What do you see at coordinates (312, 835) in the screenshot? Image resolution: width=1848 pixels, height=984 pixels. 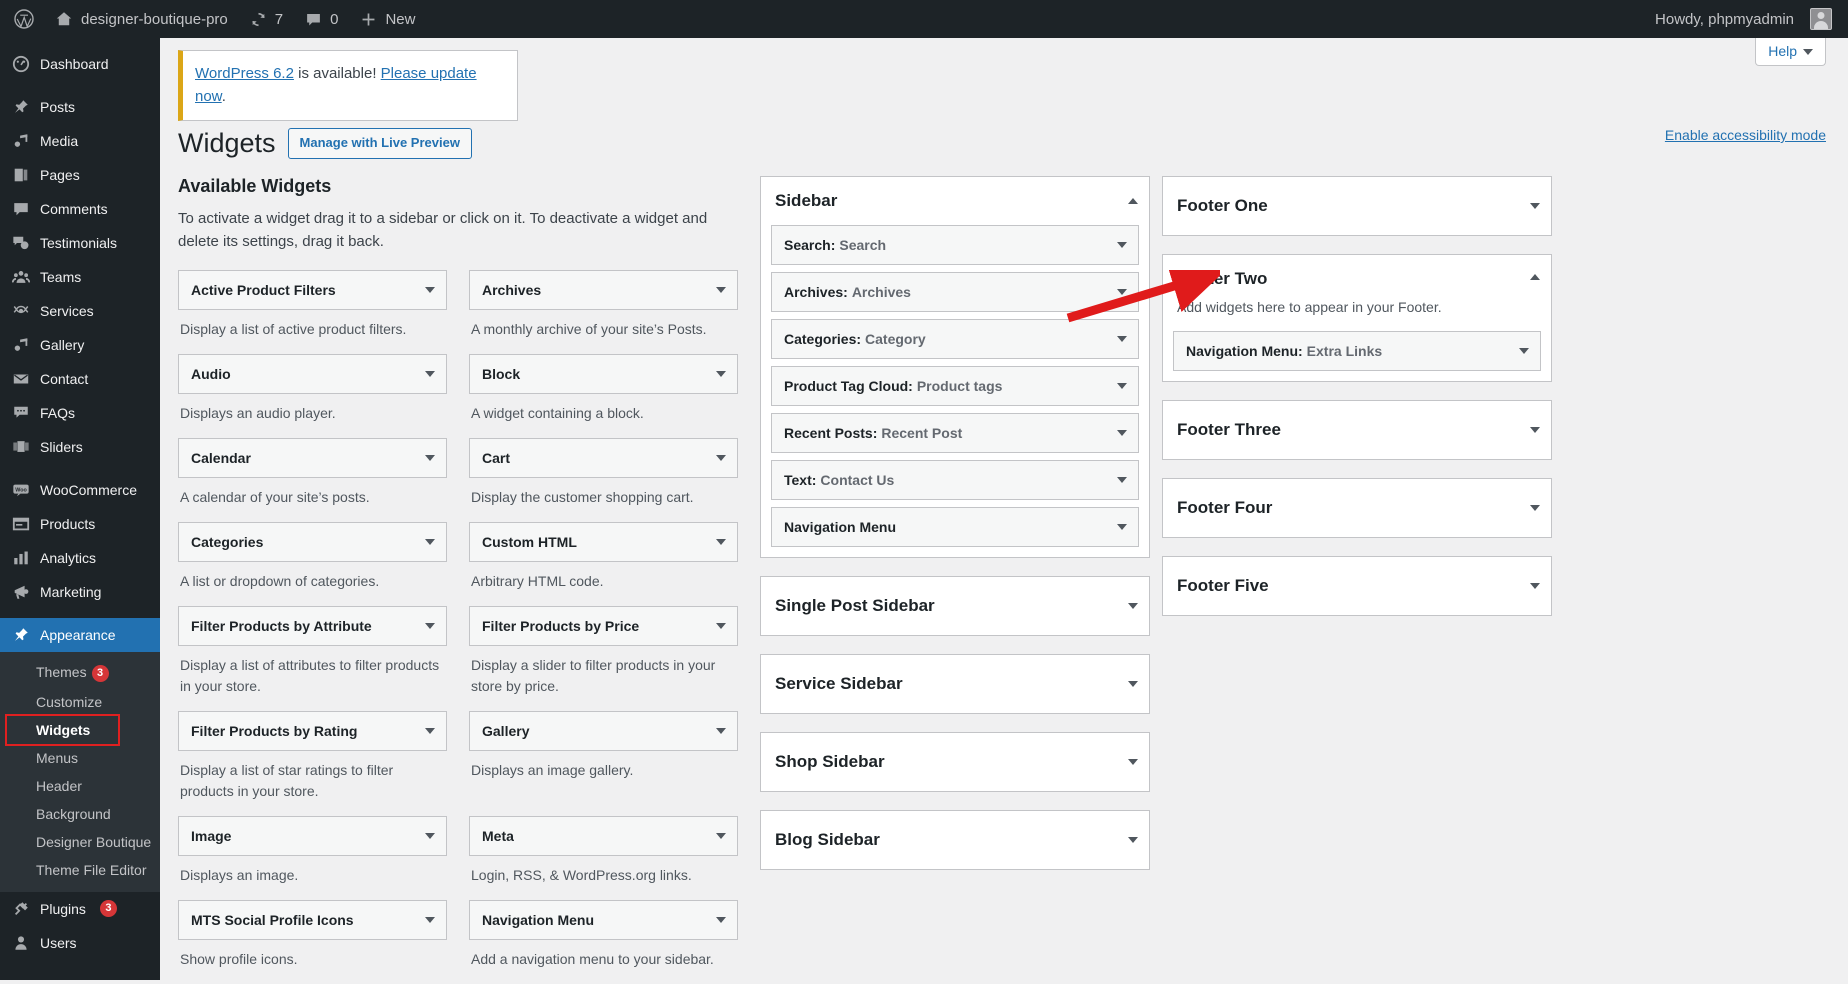 I see `available-widget: Image` at bounding box center [312, 835].